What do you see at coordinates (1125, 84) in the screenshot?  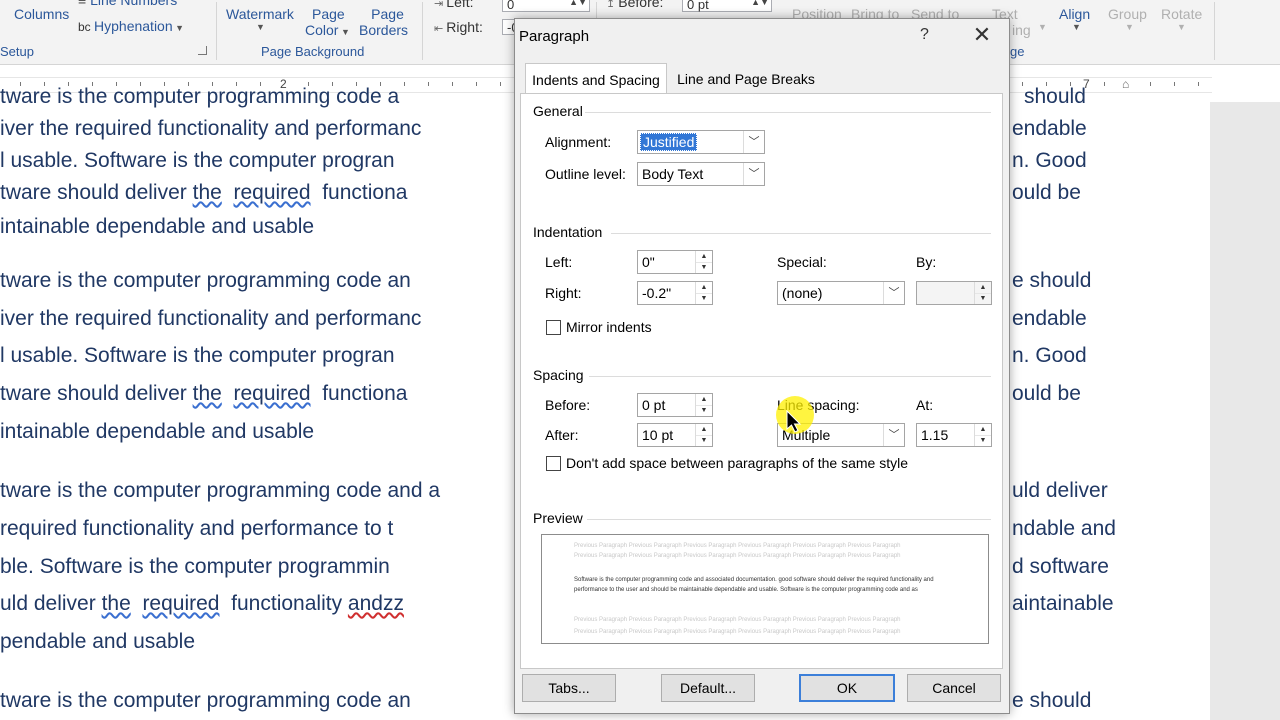 I see `right-indent-marker-icon: ⌂` at bounding box center [1125, 84].